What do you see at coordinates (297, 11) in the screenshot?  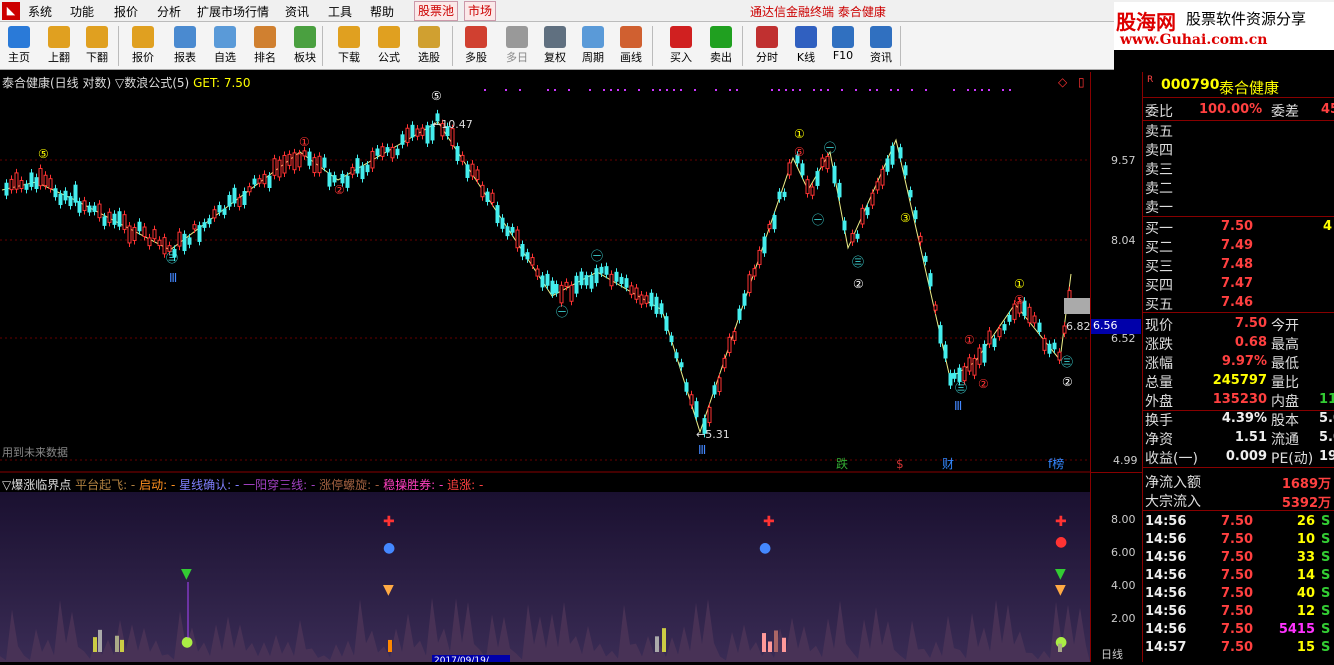 I see `menu-news: 资讯` at bounding box center [297, 11].